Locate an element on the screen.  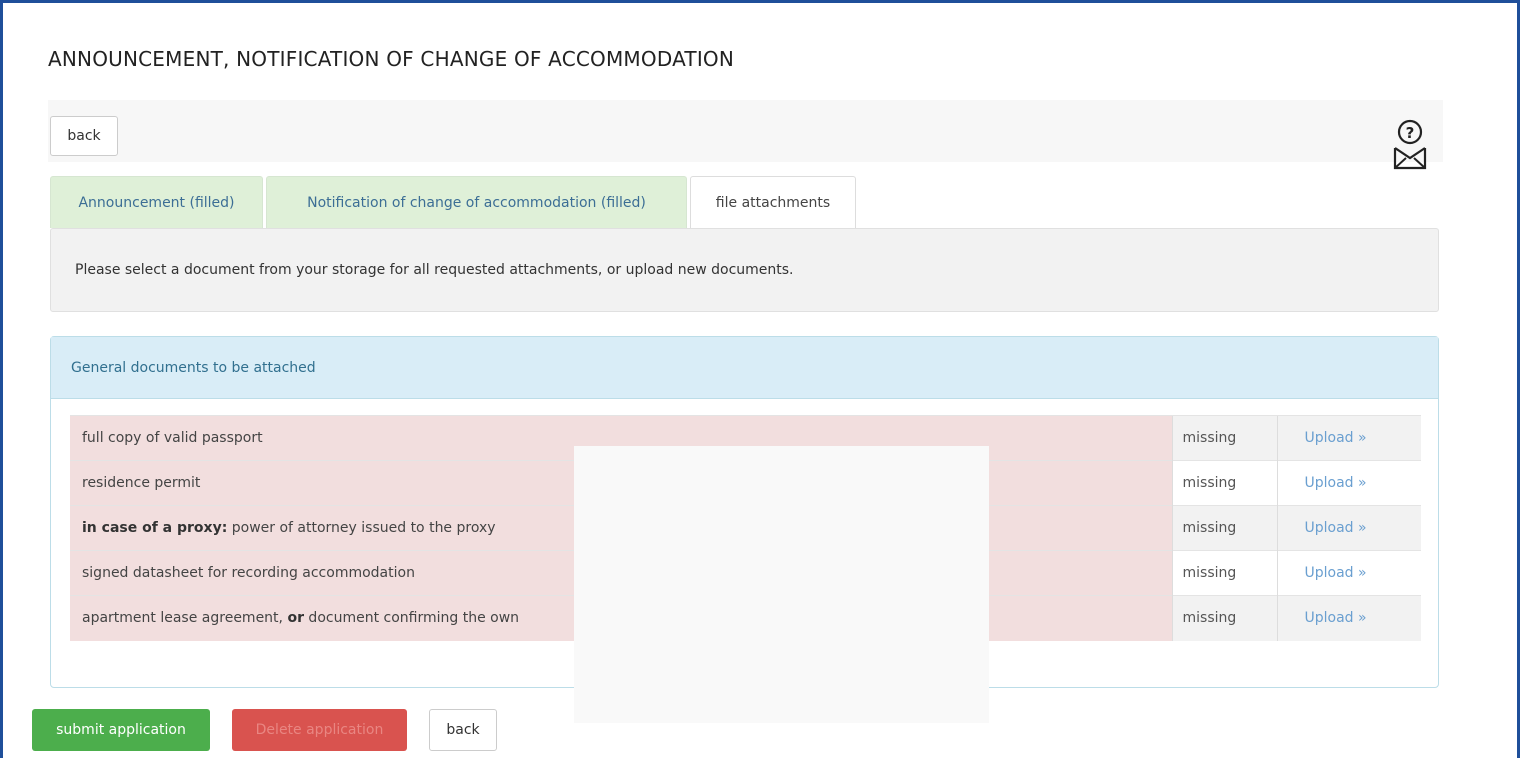
document-name-emphasis: or is located at coordinates (295, 618).